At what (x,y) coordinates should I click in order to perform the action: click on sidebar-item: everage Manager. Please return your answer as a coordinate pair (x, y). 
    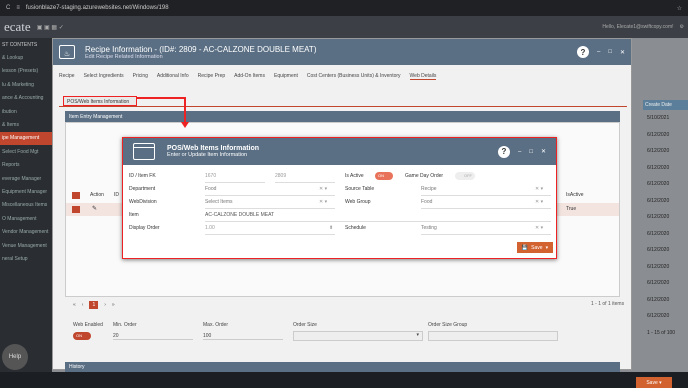
    Looking at the image, I should click on (26, 178).